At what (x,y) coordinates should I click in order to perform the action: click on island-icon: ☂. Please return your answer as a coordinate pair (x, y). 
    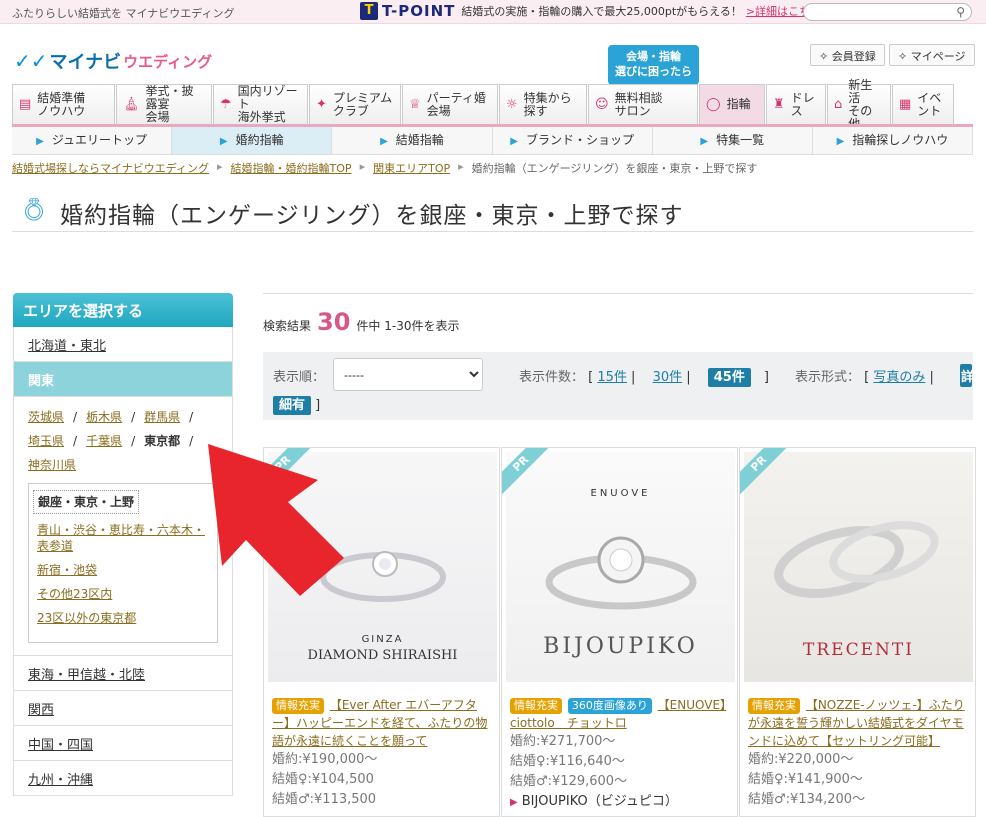
    Looking at the image, I should click on (226, 104).